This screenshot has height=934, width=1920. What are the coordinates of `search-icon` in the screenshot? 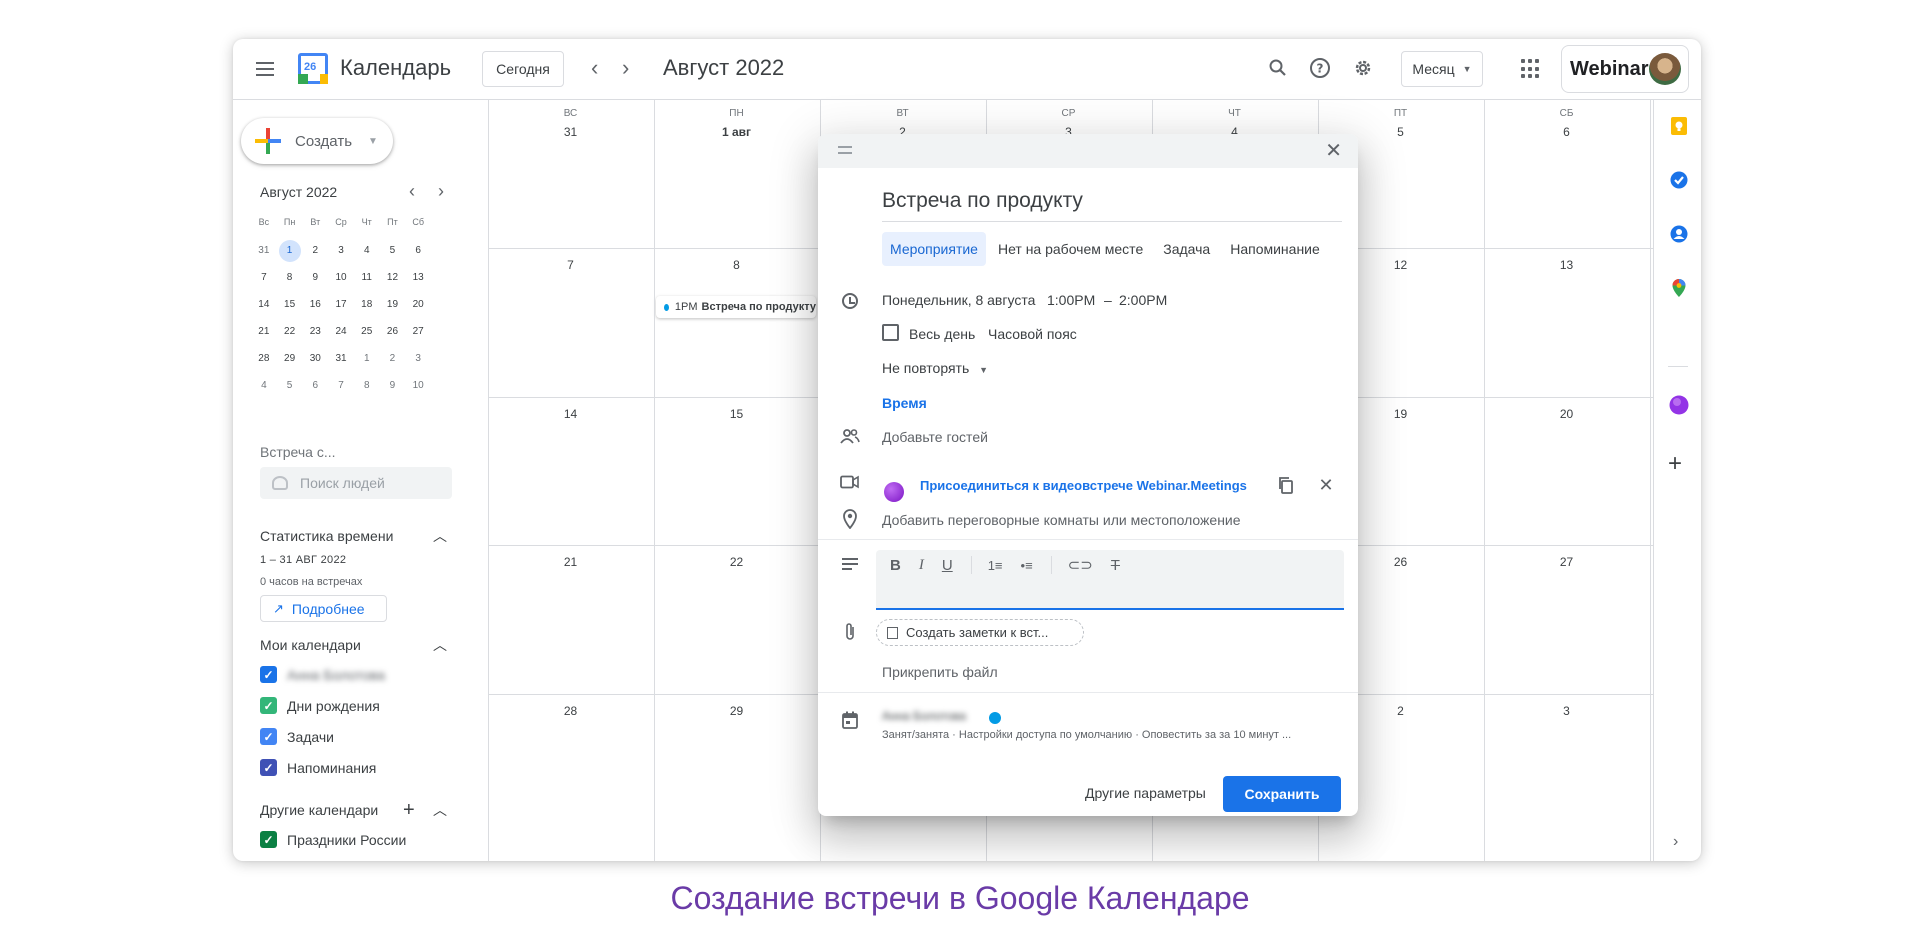 It's located at (1278, 68).